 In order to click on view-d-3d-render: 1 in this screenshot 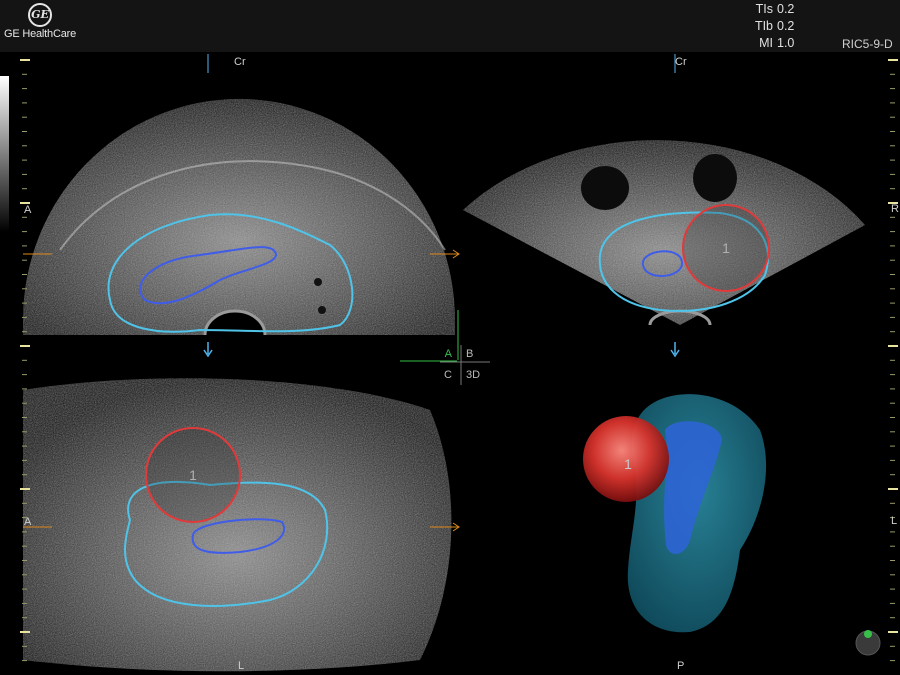, I will do `click(732, 525)`.